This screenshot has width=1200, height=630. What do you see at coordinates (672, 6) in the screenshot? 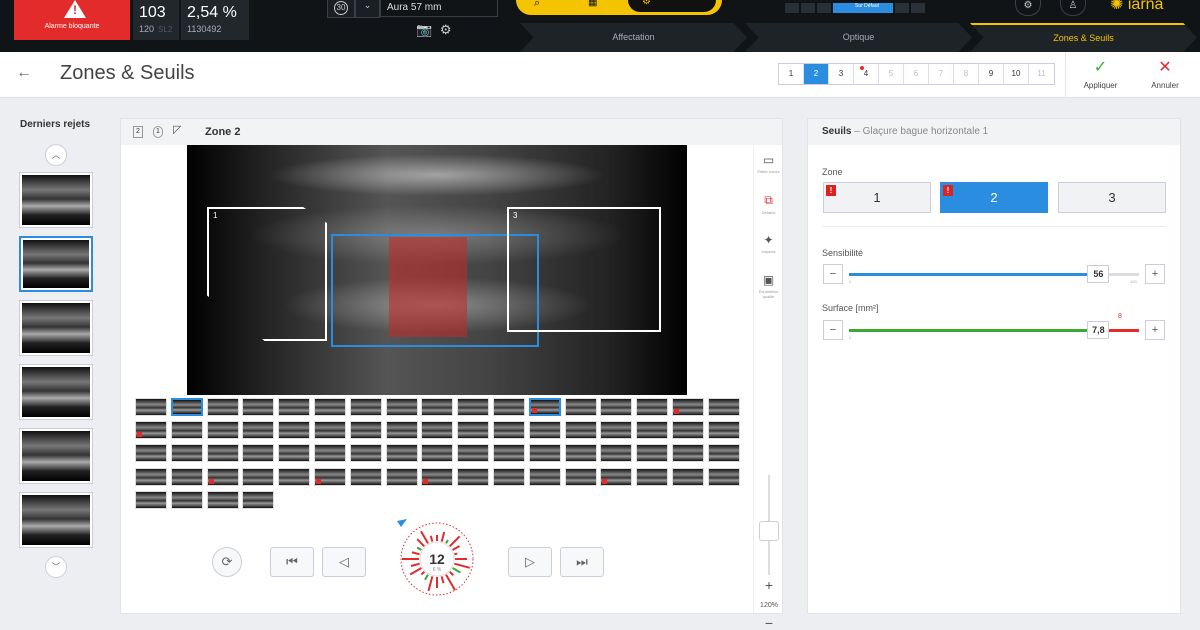
I see `nav-active: ⚙` at bounding box center [672, 6].